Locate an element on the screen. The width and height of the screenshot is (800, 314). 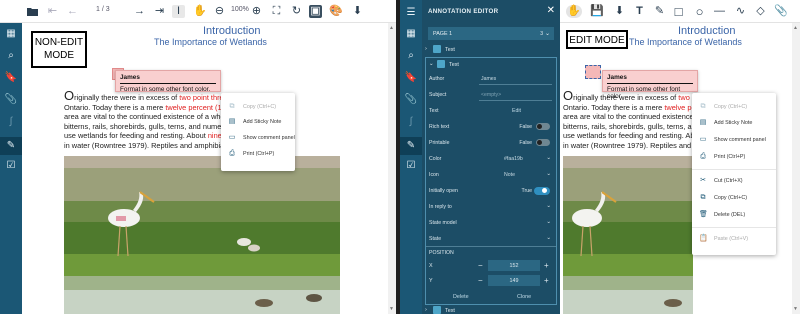
x-increment-button: + is located at coordinates (546, 265).